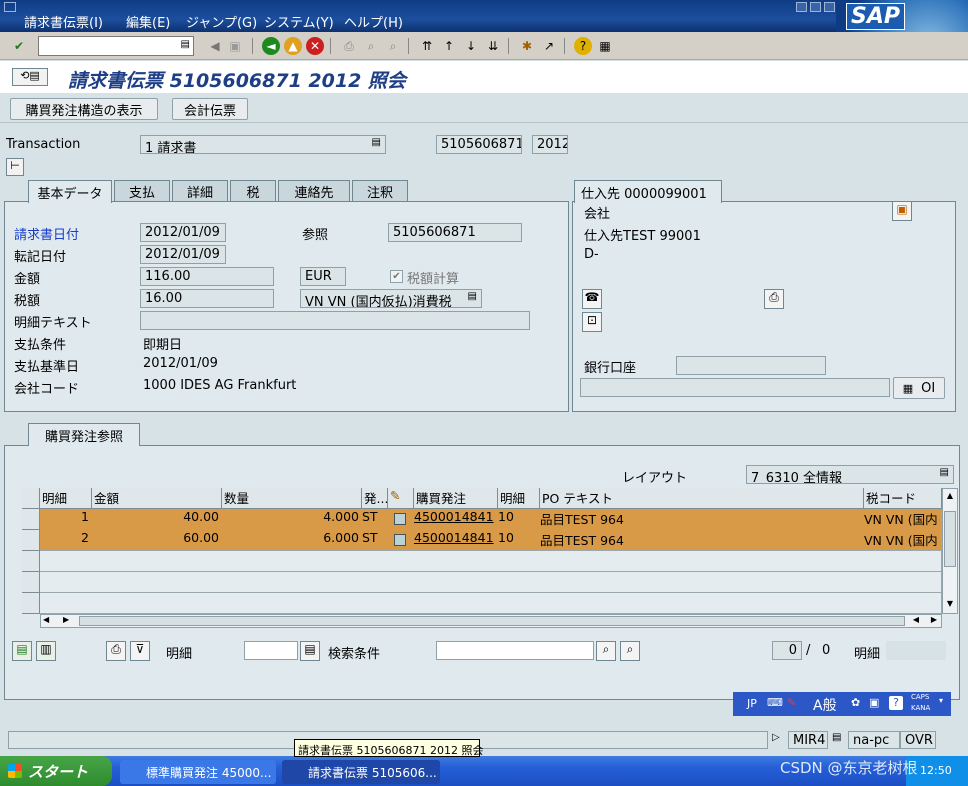 This screenshot has height=786, width=968. What do you see at coordinates (842, 704) in the screenshot?
I see `ime-language-bar: JP ⌨ ✎ A般 ✿ ▣ ? CAPS KANA ▾` at bounding box center [842, 704].